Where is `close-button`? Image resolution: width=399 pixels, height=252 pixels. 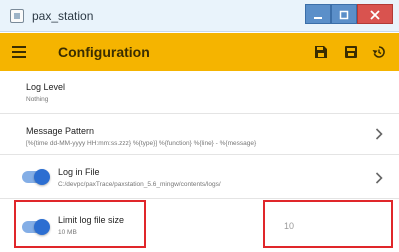 close-button is located at coordinates (375, 14).